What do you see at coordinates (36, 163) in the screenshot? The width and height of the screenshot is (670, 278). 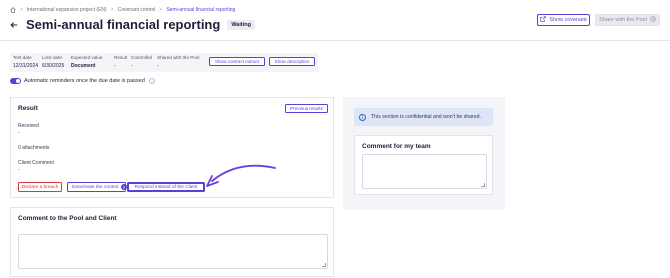 I see `client-comment-label: Client Comment` at bounding box center [36, 163].